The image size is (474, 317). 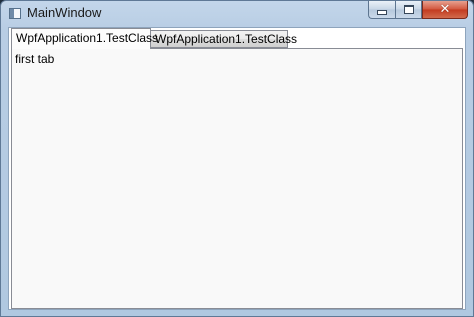 What do you see at coordinates (64, 12) in the screenshot?
I see `window-title: MainWindow` at bounding box center [64, 12].